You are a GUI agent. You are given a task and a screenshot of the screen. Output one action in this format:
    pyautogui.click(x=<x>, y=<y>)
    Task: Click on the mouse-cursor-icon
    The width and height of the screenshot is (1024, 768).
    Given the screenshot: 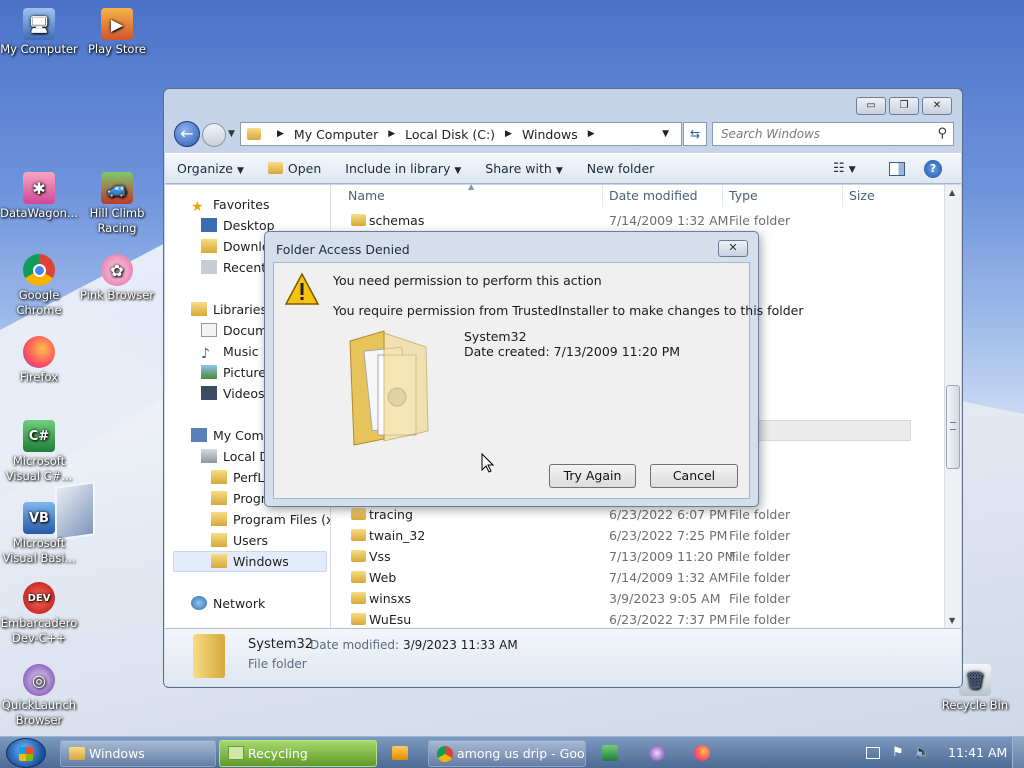 What is the action you would take?
    pyautogui.click(x=487, y=462)
    